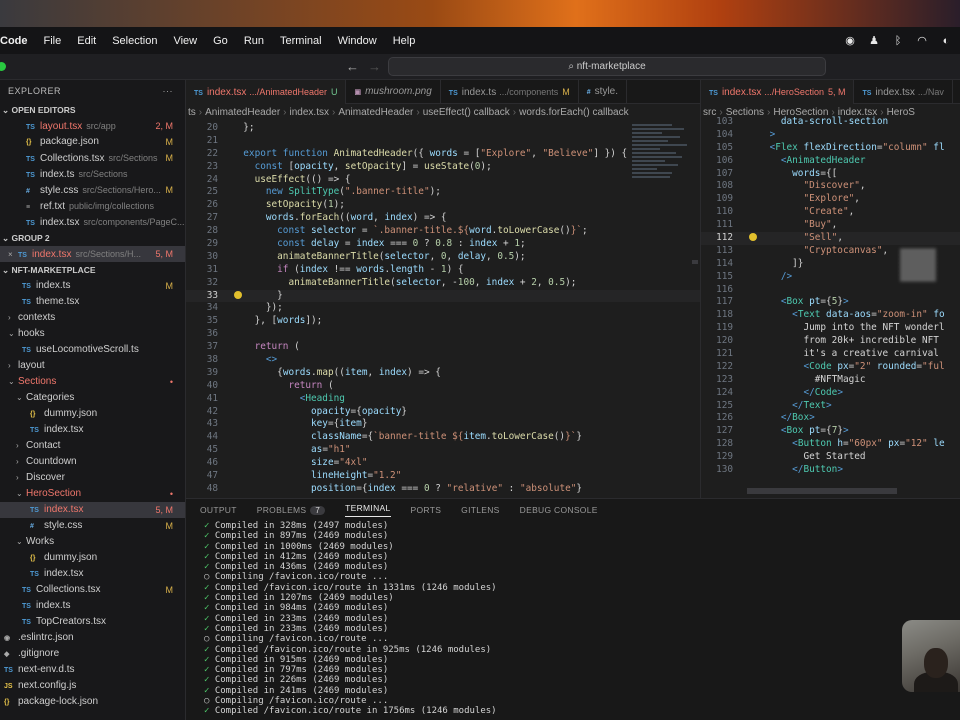 The image size is (960, 720). What do you see at coordinates (185, 41) in the screenshot?
I see `menu-item-view: View` at bounding box center [185, 41].